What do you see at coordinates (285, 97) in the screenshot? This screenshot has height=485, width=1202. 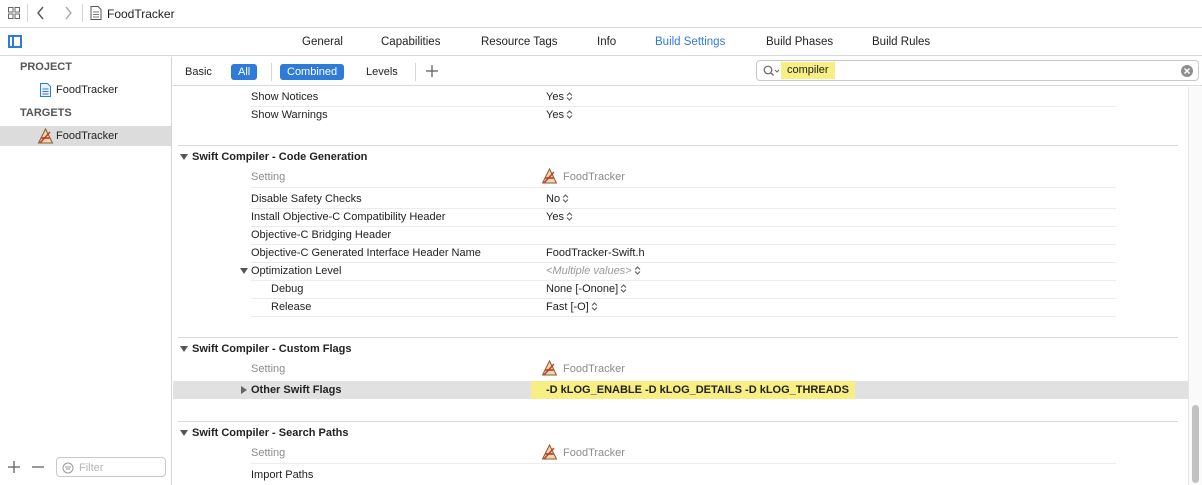 I see `setting-name: Show Notices` at bounding box center [285, 97].